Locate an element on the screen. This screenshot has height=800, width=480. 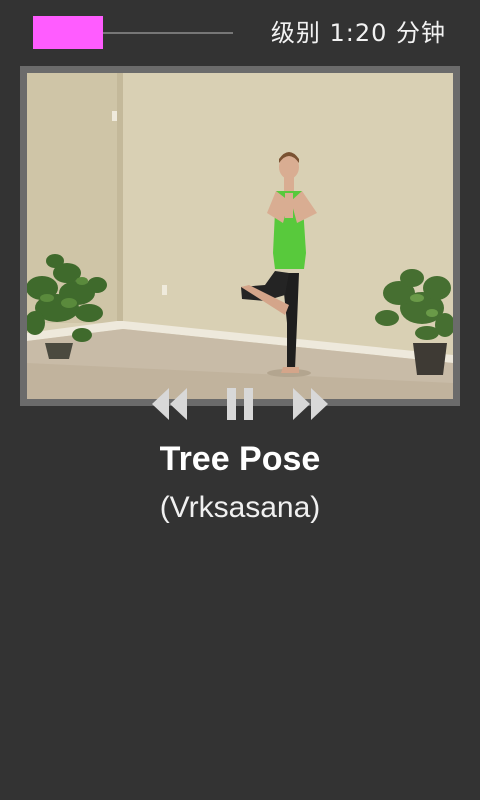
progress-bar-fill is located at coordinates (68, 32).